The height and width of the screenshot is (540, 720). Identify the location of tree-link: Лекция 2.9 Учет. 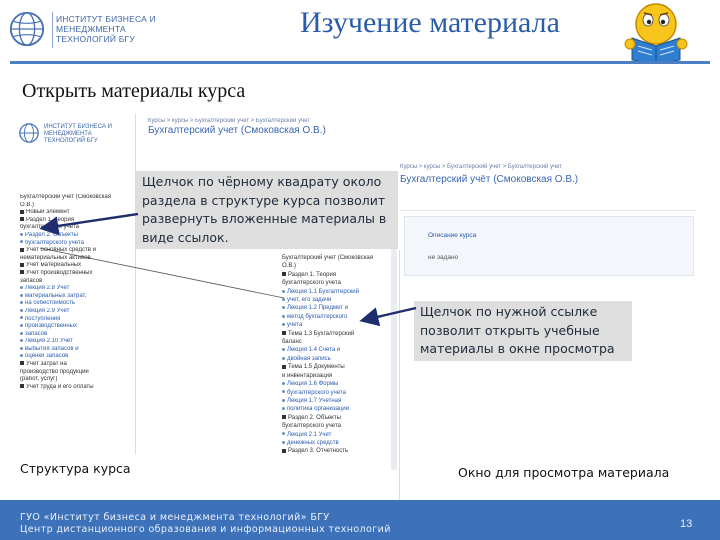
(76, 312).